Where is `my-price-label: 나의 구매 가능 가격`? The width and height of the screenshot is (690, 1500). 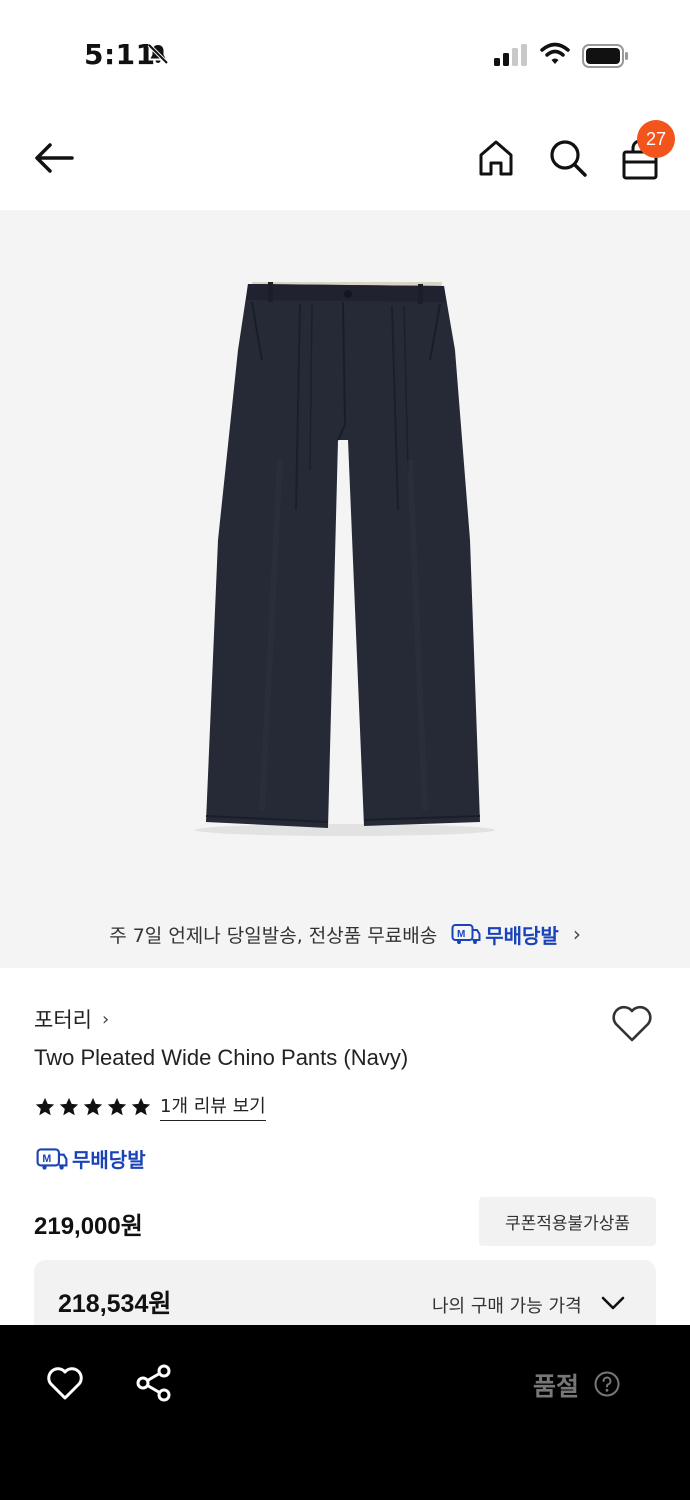
my-price-label: 나의 구매 가능 가격 is located at coordinates (507, 1306).